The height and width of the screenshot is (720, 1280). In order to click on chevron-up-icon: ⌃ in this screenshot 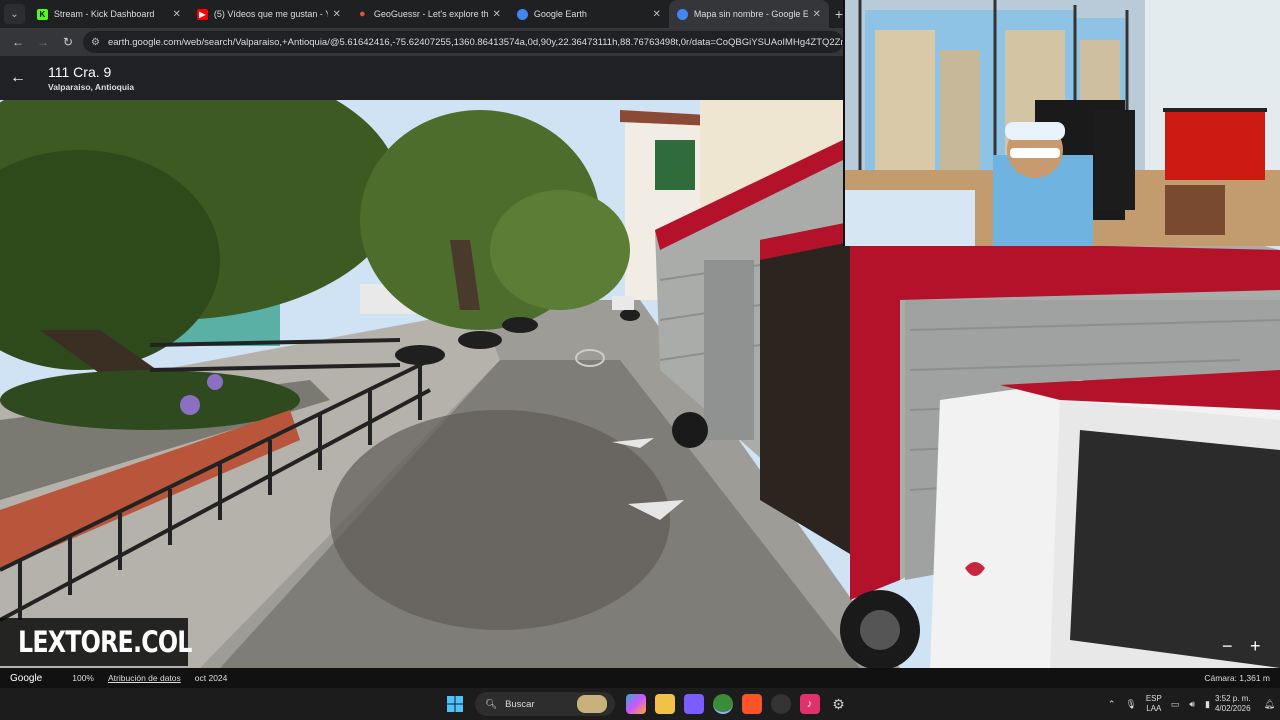, I will do `click(1112, 704)`.